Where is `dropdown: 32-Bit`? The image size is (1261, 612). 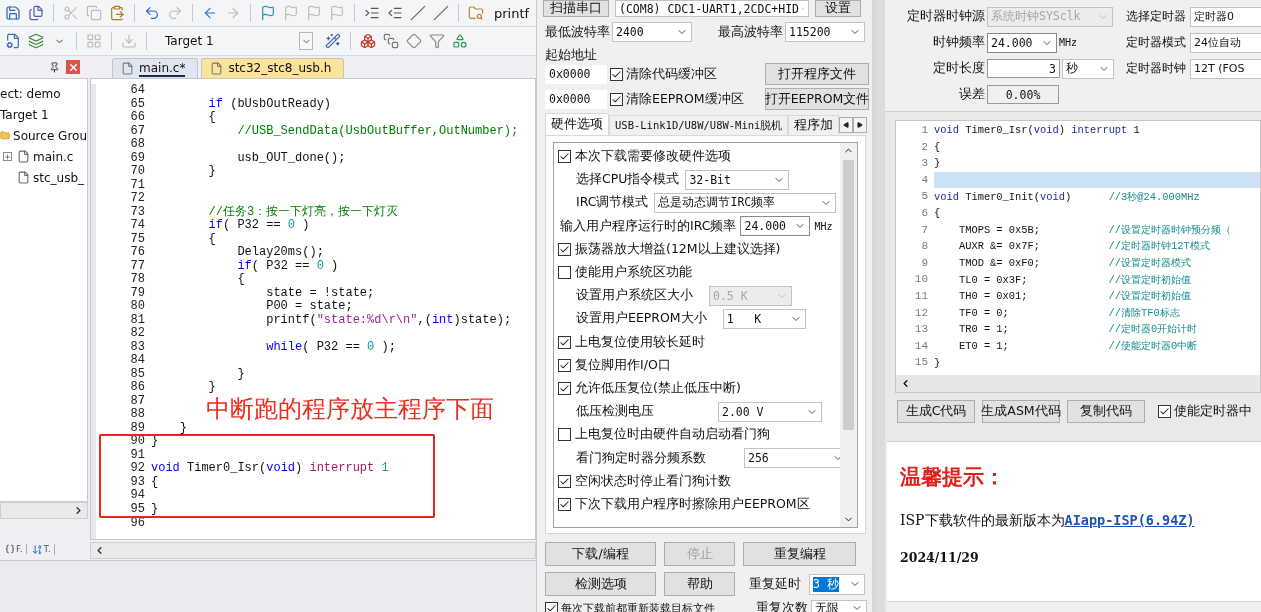 dropdown: 32-Bit is located at coordinates (737, 179).